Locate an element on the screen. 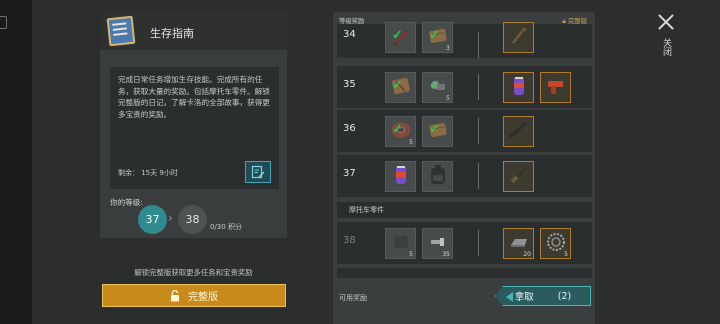 Image resolution: width=720 pixels, height=324 pixels. next-level-badge: 38 is located at coordinates (192, 219).